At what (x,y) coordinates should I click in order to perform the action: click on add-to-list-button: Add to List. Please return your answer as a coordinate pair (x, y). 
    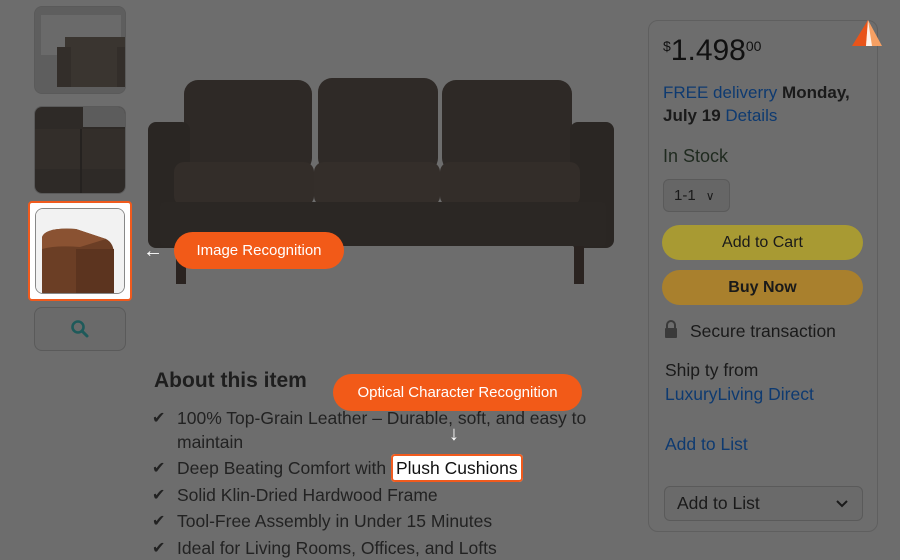
    Looking at the image, I should click on (763, 503).